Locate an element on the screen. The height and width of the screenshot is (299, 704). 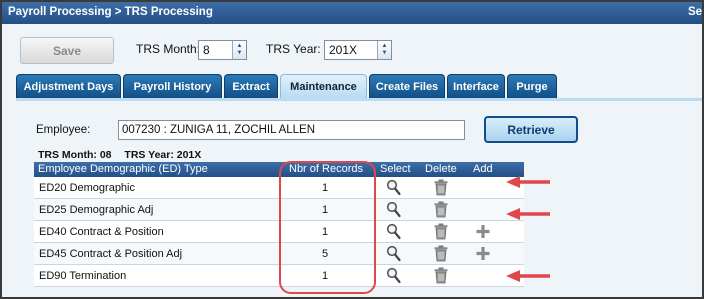
tab-create-files: Create Files is located at coordinates (407, 86).